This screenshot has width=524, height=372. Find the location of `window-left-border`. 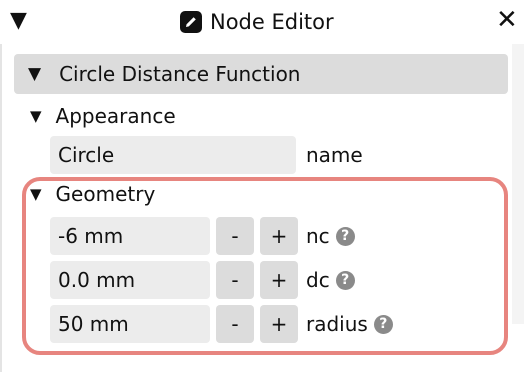

window-left-border is located at coordinates (4, 208).